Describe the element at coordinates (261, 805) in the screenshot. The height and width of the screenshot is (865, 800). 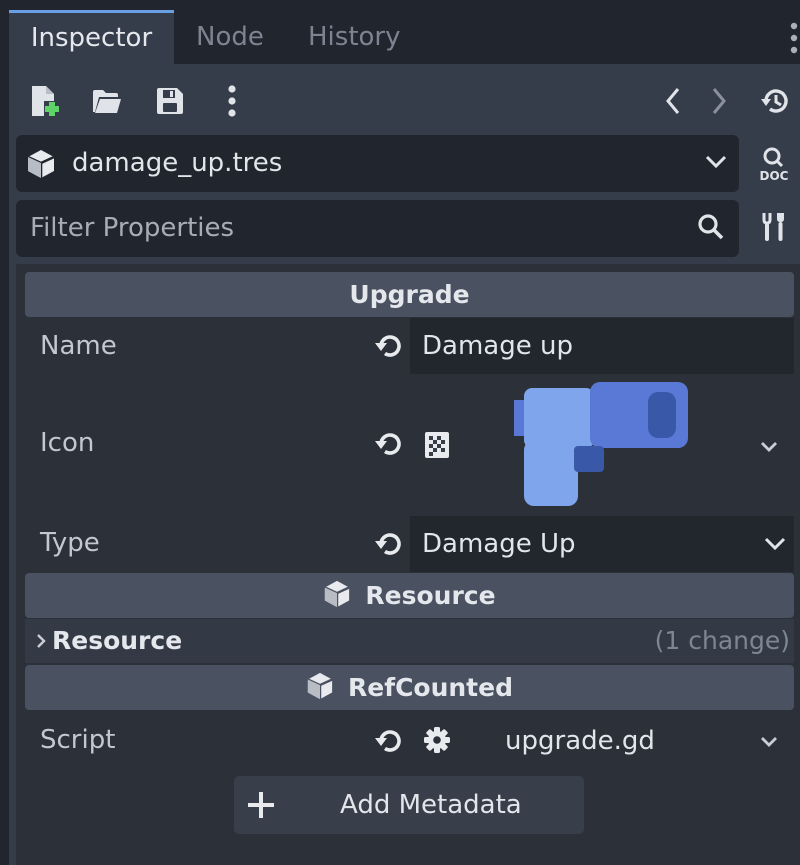
I see `plus-icon` at that location.